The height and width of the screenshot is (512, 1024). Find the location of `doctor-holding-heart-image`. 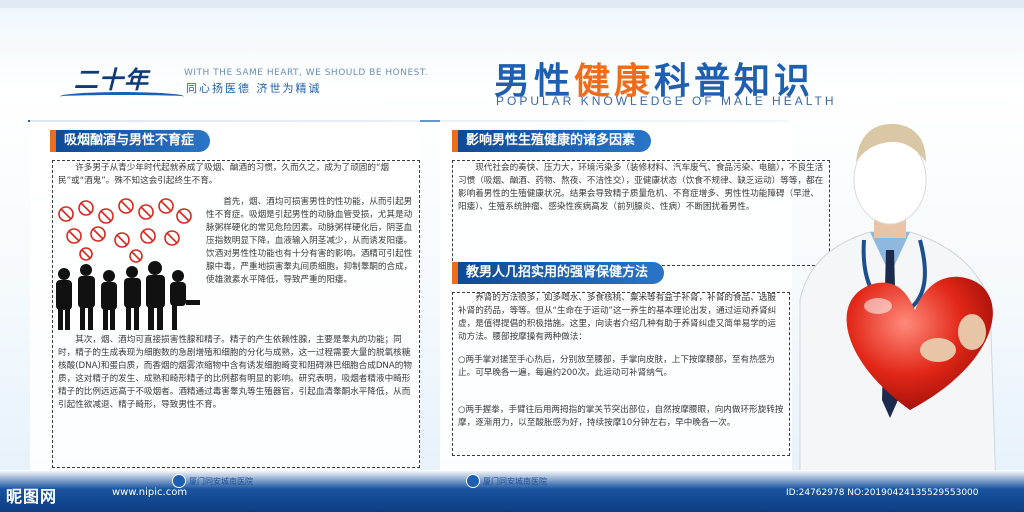

doctor-holding-heart-image is located at coordinates (898, 306).